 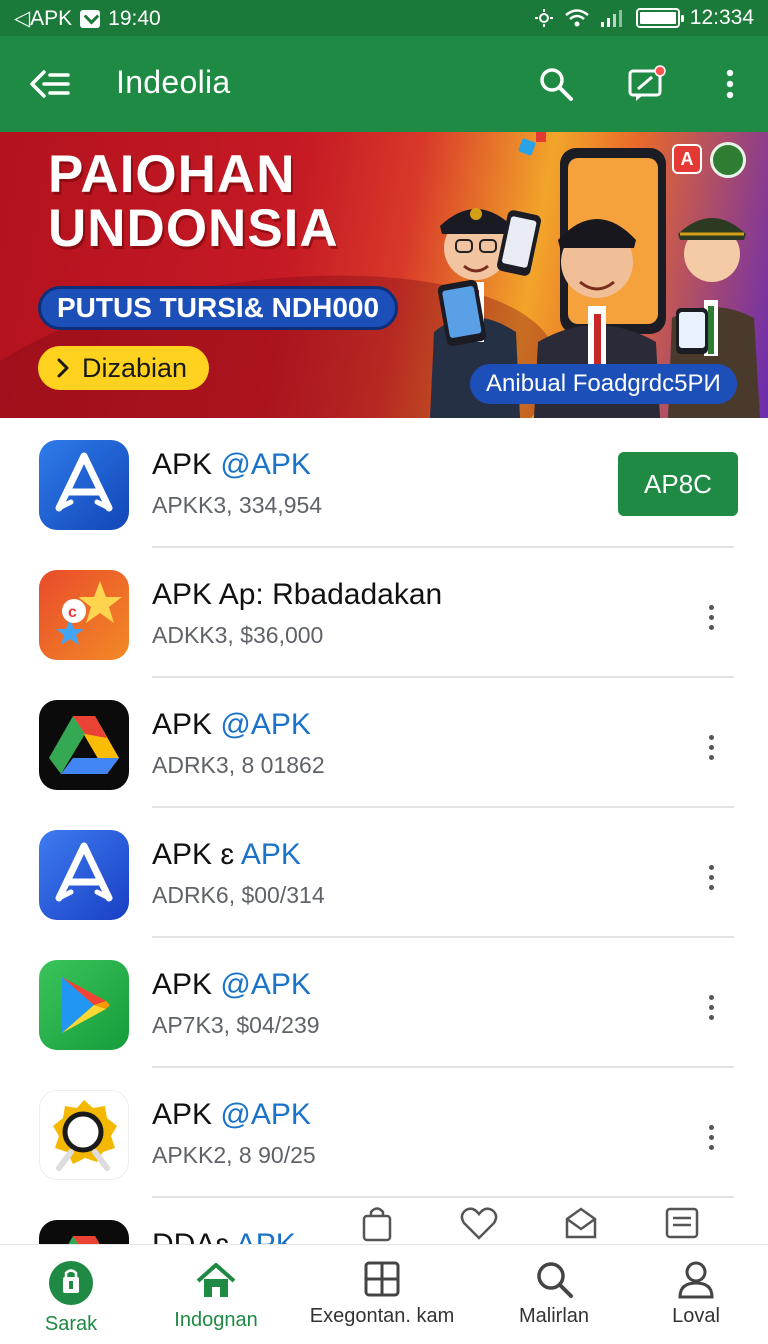 I want to click on shopping-bag-icon, so click(x=377, y=1223).